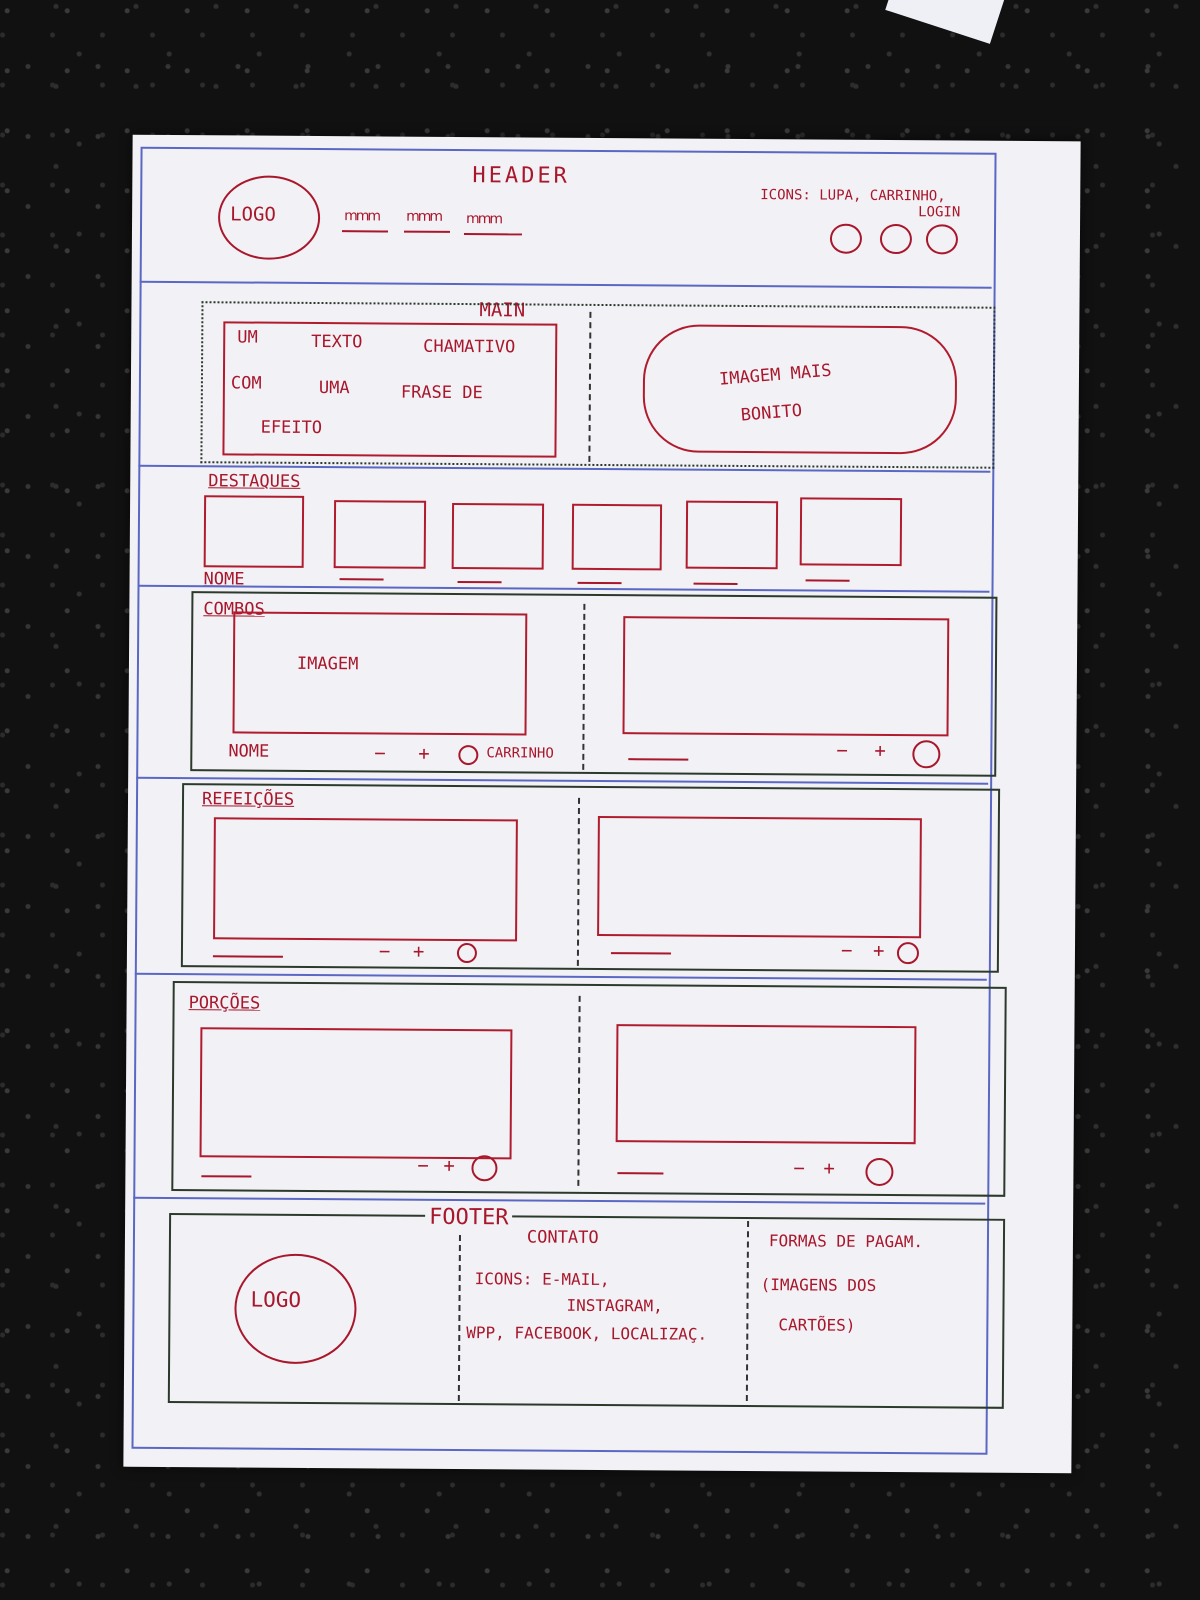  What do you see at coordinates (542, 1279) in the screenshot?
I see `contact-icons-line-1: ICONS: E-MAIL,` at bounding box center [542, 1279].